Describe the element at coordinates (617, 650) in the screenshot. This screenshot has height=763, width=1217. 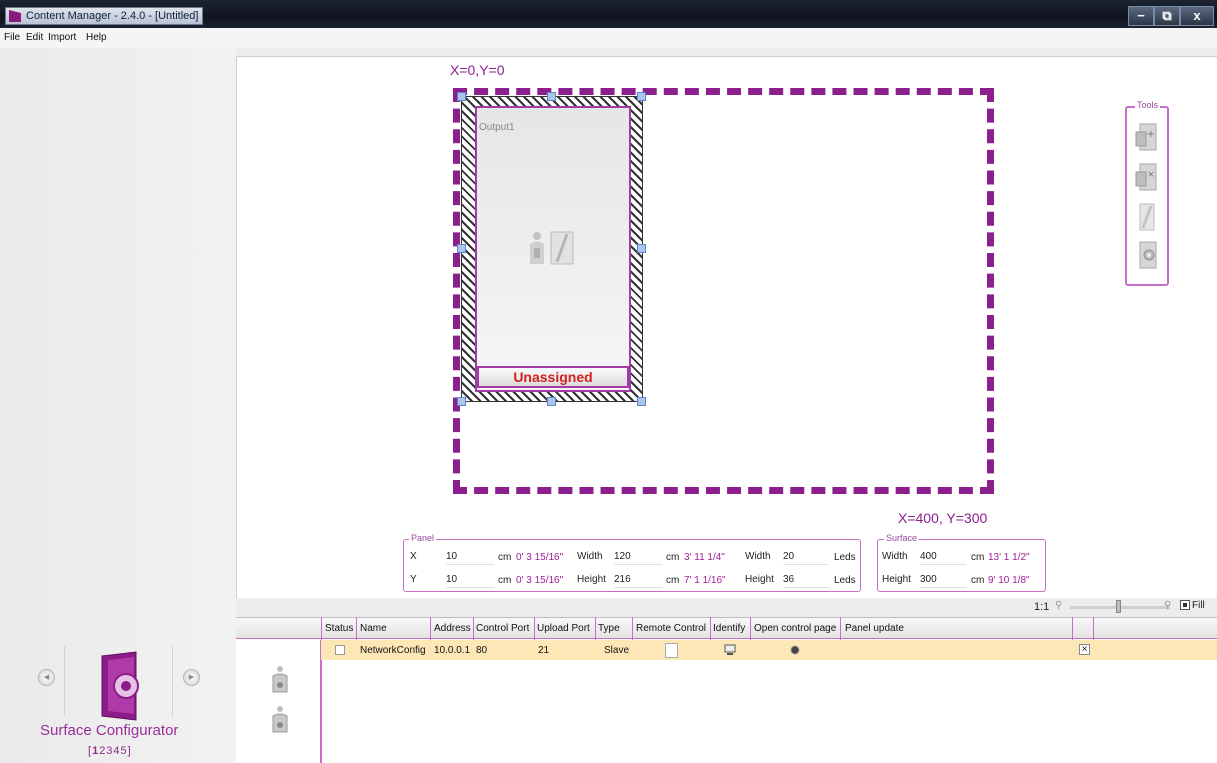
I see `row-type: Slave` at that location.